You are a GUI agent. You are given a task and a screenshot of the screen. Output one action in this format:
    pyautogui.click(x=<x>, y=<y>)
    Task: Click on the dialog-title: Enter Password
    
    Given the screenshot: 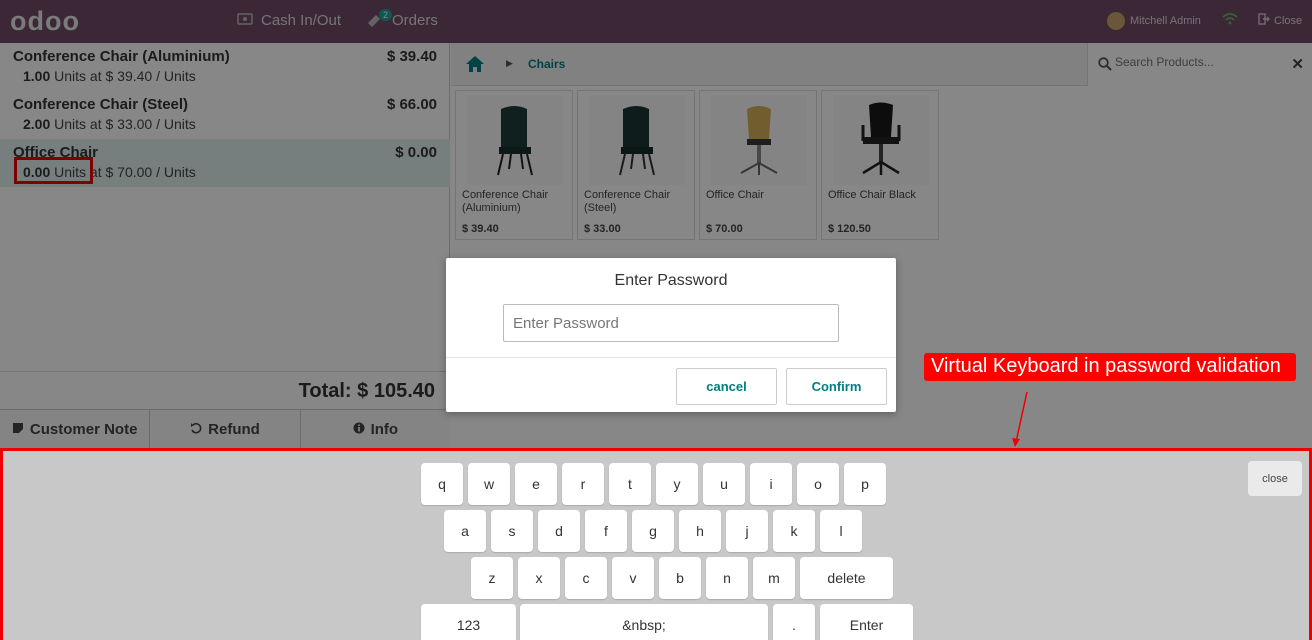 What is the action you would take?
    pyautogui.click(x=671, y=280)
    